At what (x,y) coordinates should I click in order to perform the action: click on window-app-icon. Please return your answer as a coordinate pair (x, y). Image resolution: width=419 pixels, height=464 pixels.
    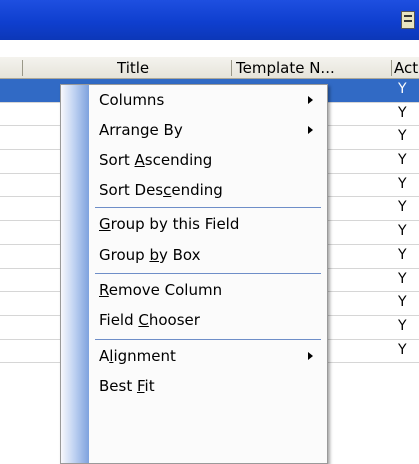
    Looking at the image, I should click on (408, 20).